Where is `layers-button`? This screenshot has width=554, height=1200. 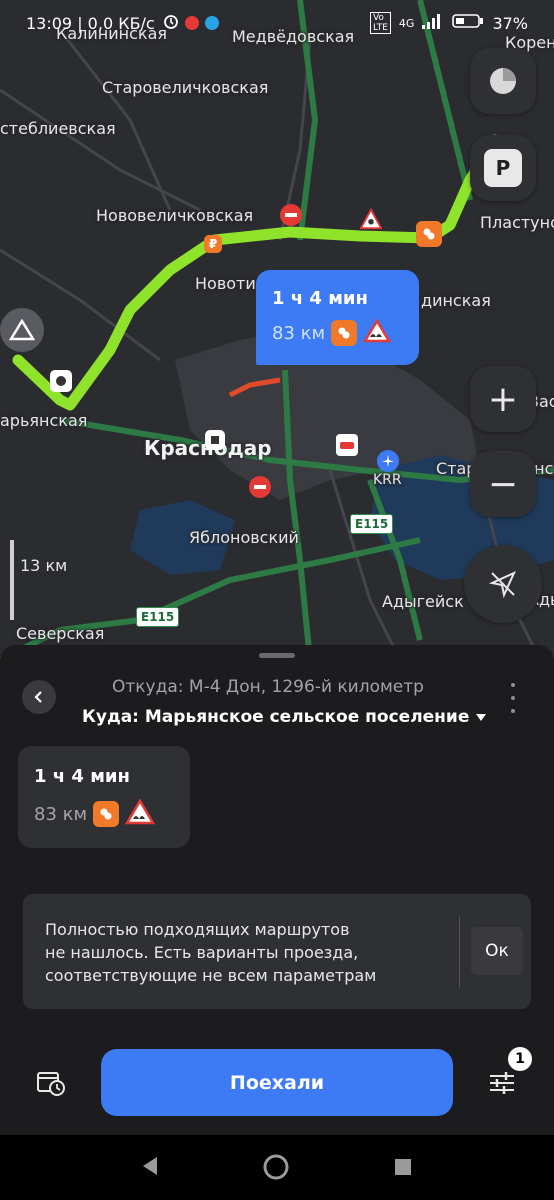
layers-button is located at coordinates (503, 81).